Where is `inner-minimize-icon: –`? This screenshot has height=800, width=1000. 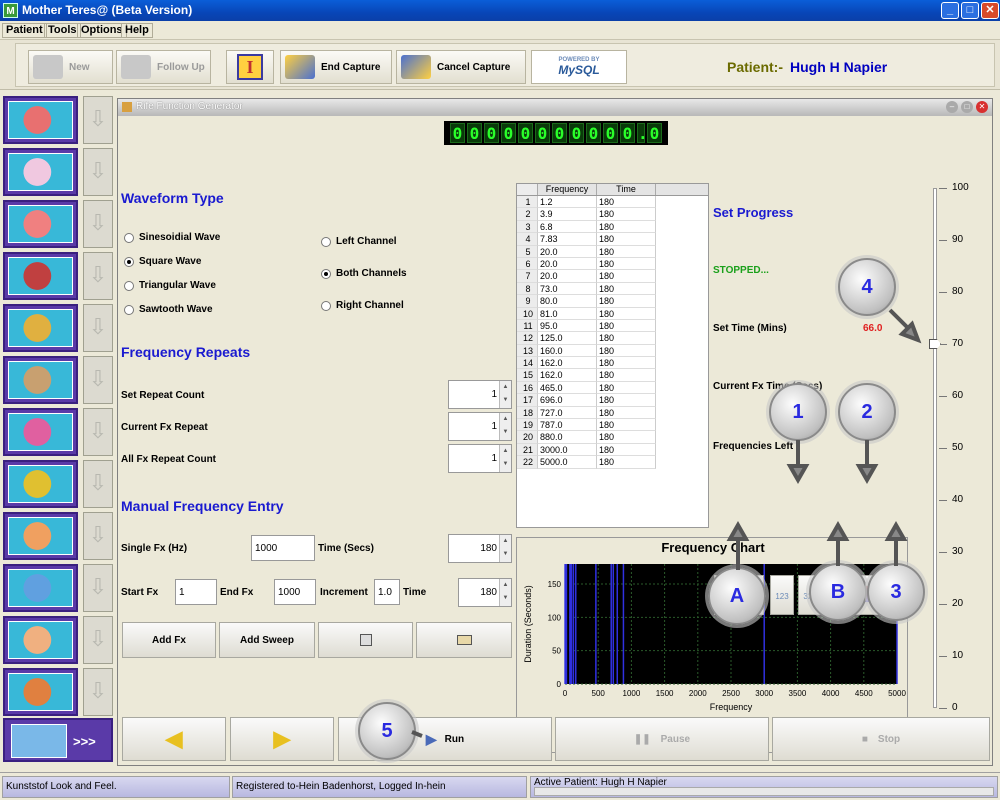 inner-minimize-icon: – is located at coordinates (952, 107).